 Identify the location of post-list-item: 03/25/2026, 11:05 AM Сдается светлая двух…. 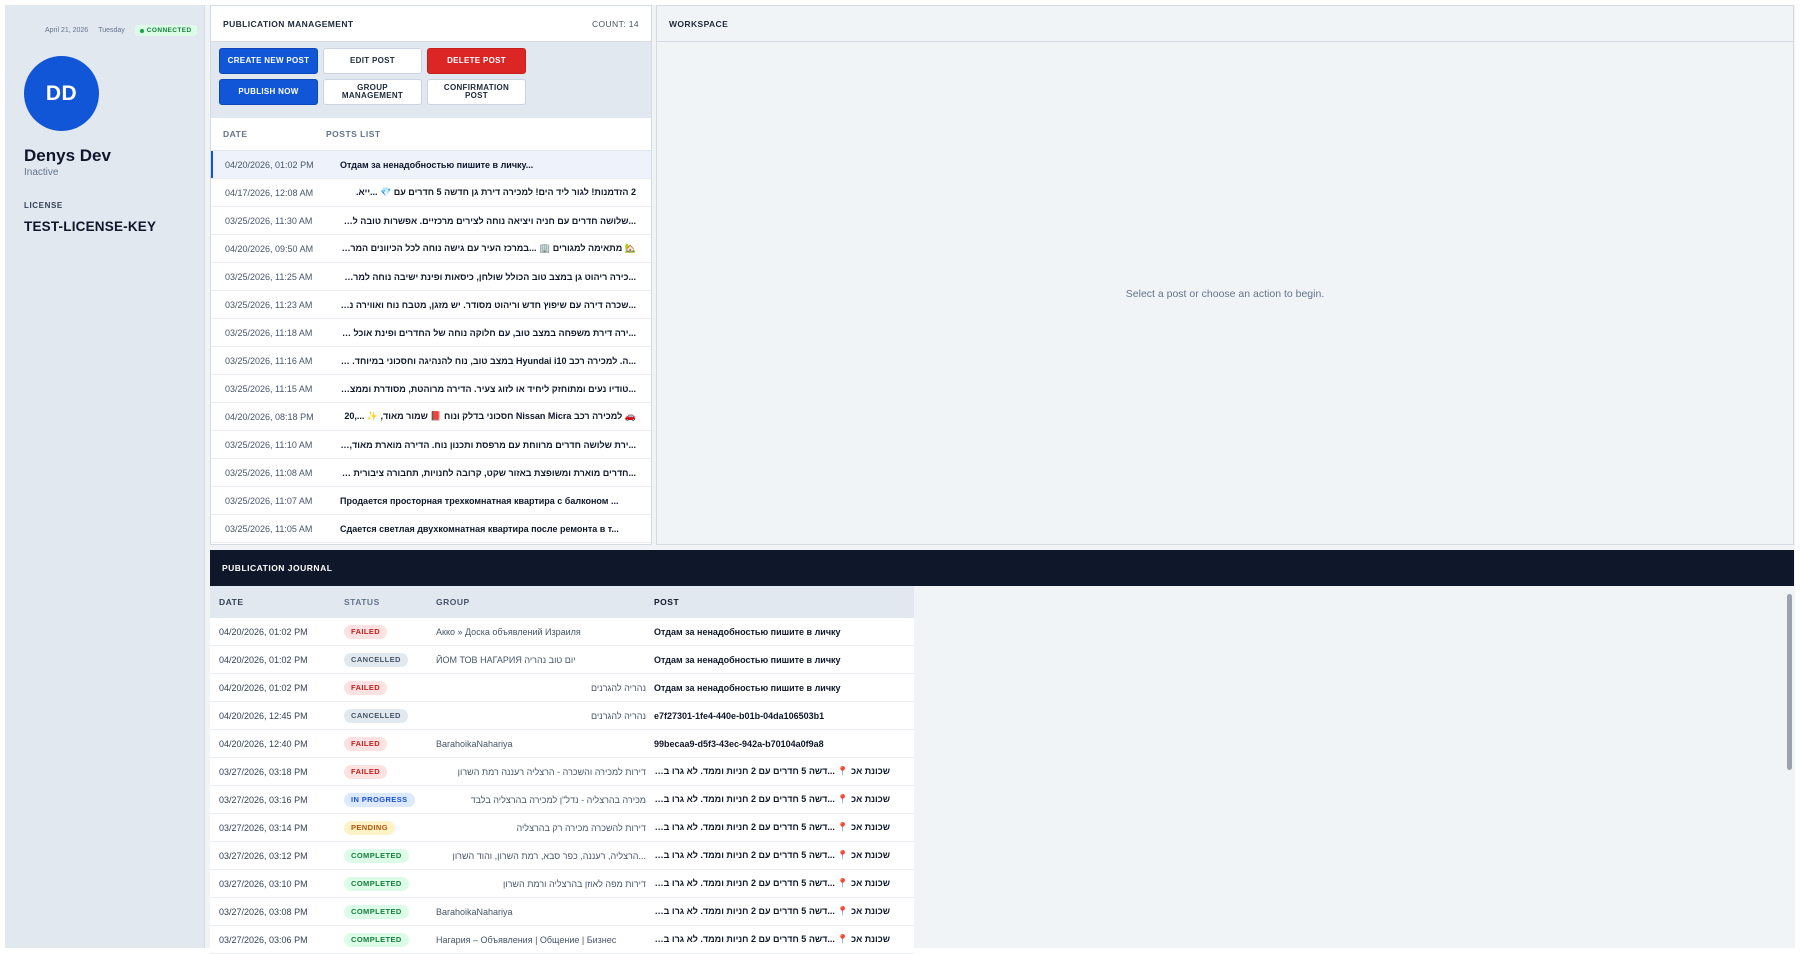
(431, 529).